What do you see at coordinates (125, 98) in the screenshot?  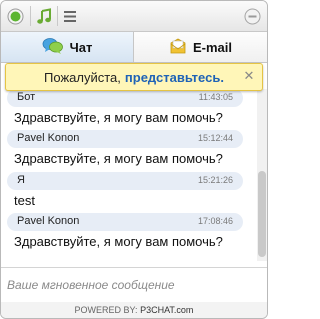 I see `message-header: Бот 11:43:05` at bounding box center [125, 98].